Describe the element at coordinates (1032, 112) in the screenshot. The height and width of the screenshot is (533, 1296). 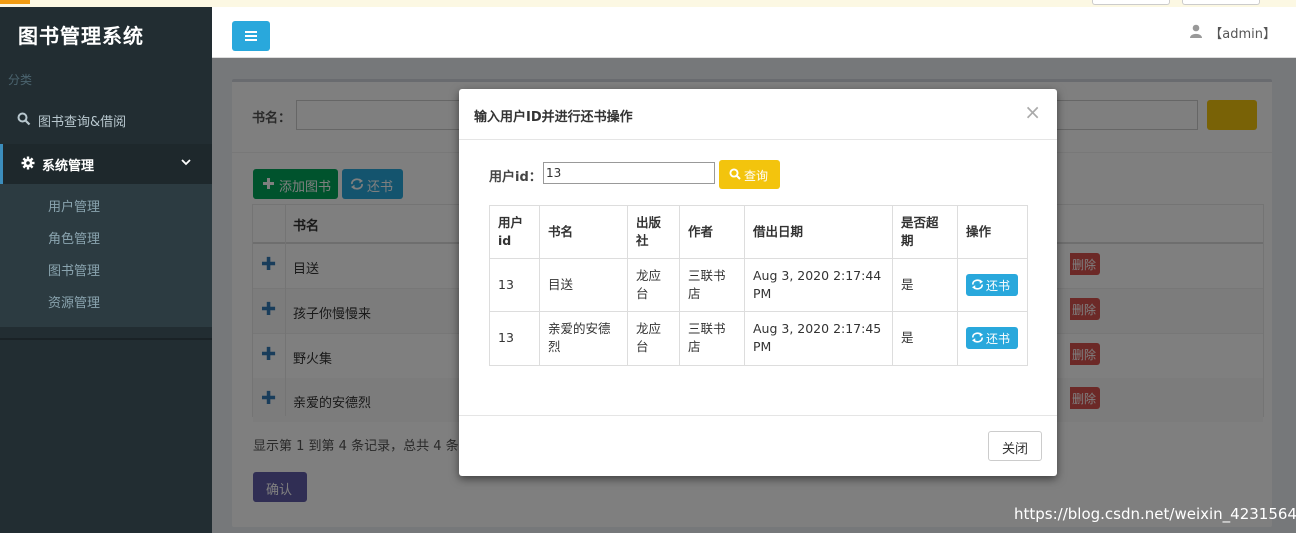
I see `close-icon: ×` at that location.